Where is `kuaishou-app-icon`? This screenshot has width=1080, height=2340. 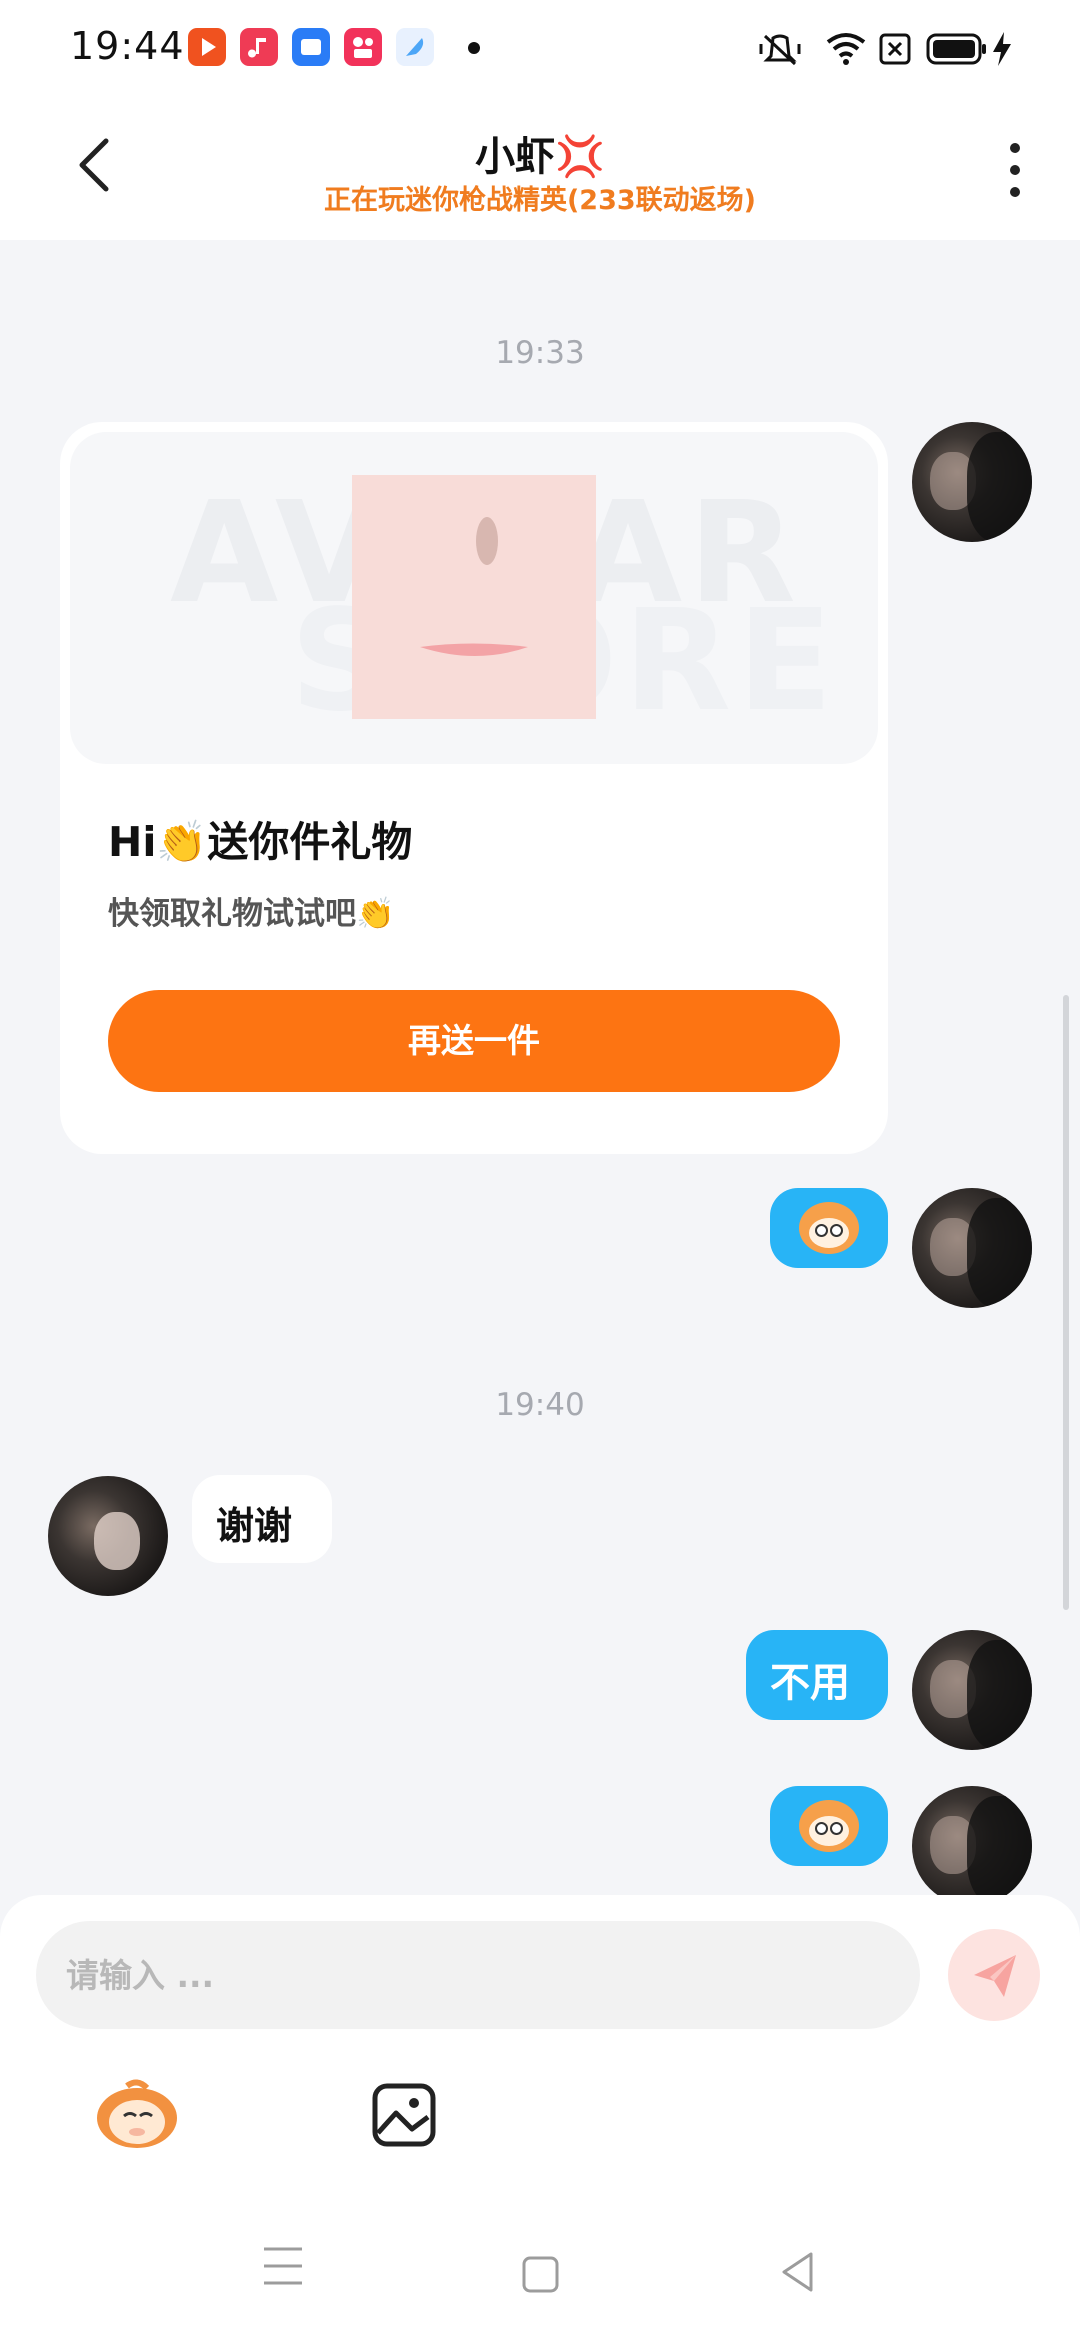
kuaishou-app-icon is located at coordinates (363, 47).